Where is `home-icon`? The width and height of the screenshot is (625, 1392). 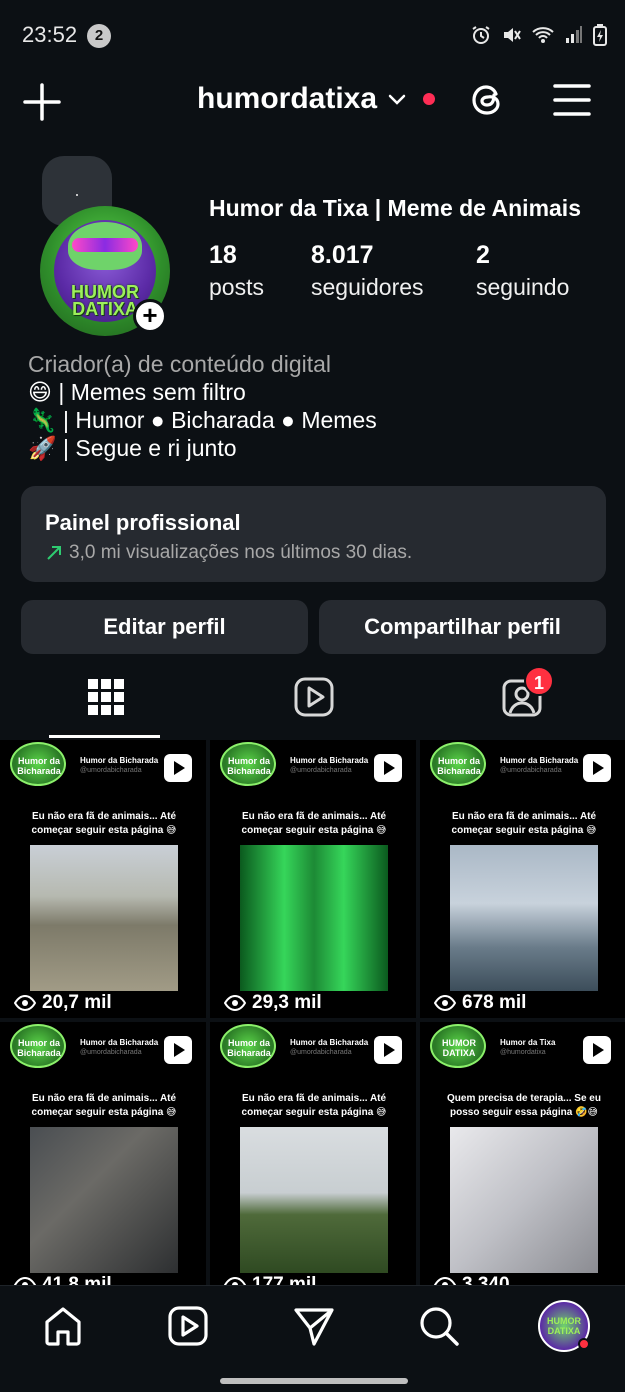 home-icon is located at coordinates (63, 1326).